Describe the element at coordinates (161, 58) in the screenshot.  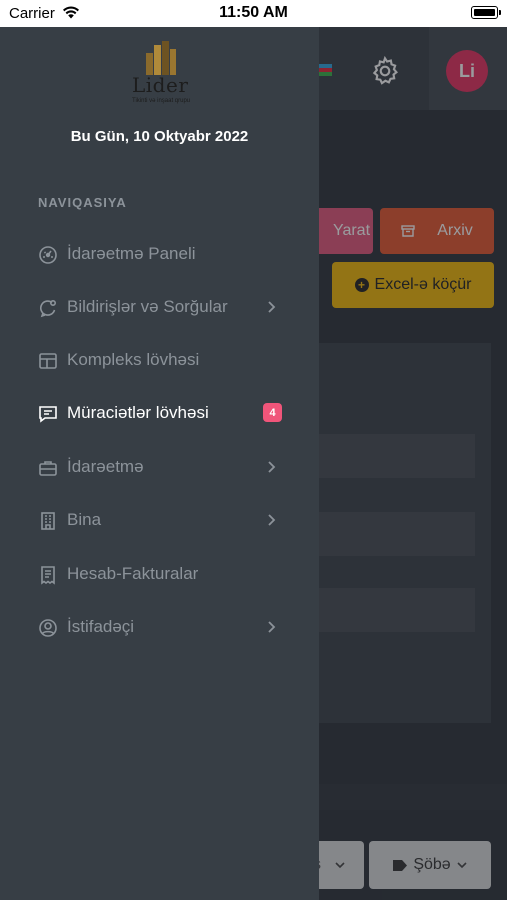
I see `building-logo-icon` at that location.